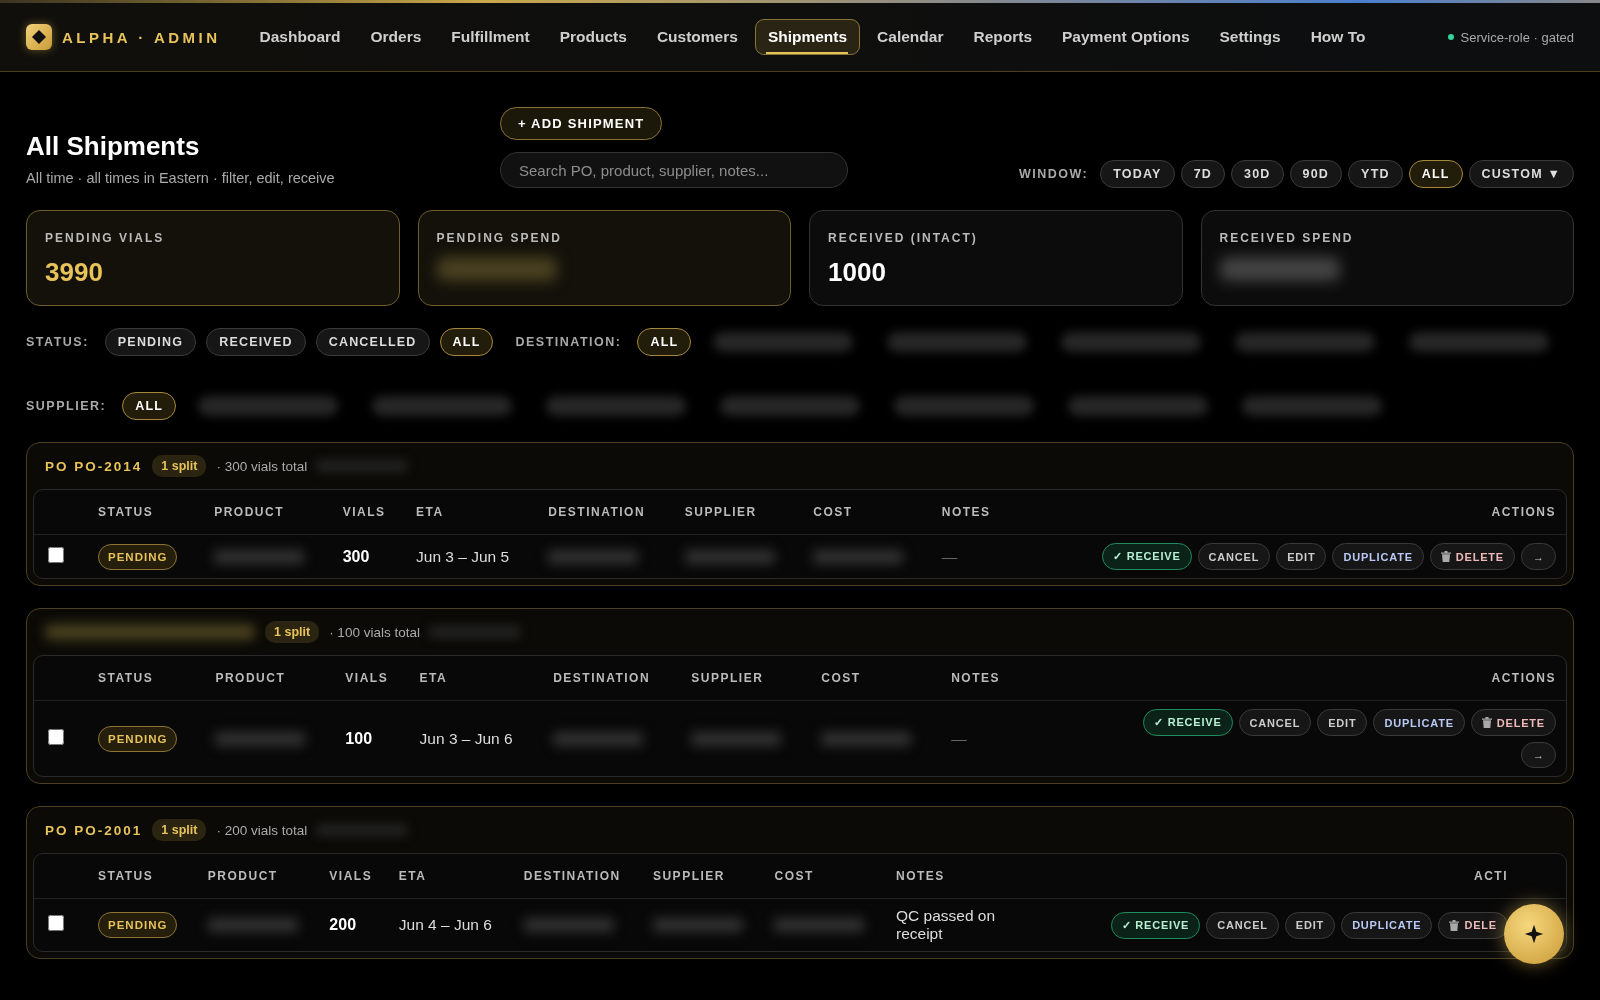 This screenshot has width=1600, height=1000. Describe the element at coordinates (949, 556) in the screenshot. I see `table-cell: —` at that location.